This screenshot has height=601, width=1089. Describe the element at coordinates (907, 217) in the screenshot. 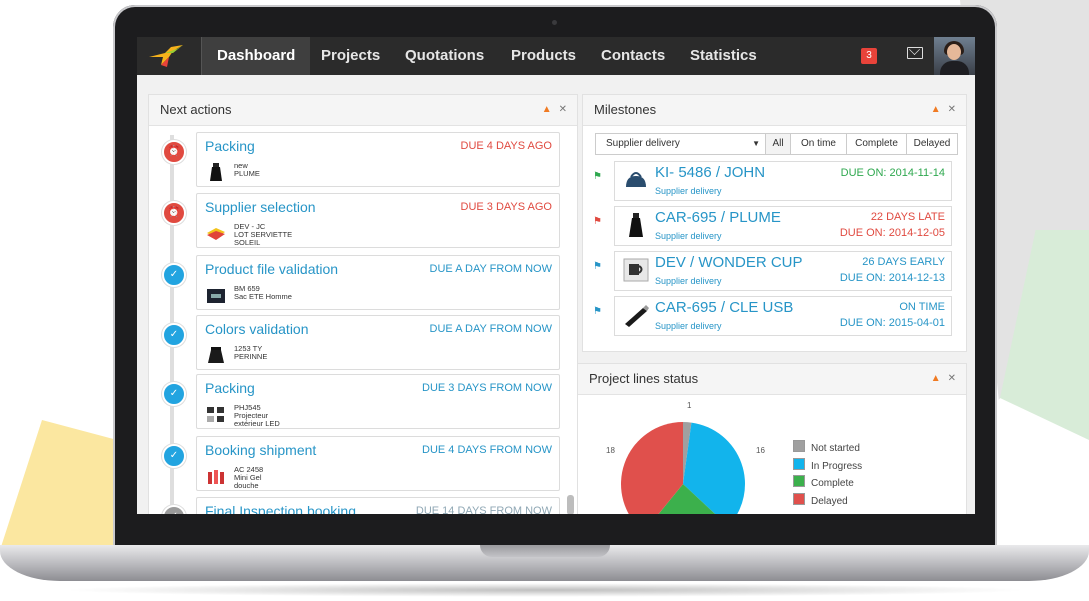

I see `milestone-status: 22 DAYS LATE` at that location.